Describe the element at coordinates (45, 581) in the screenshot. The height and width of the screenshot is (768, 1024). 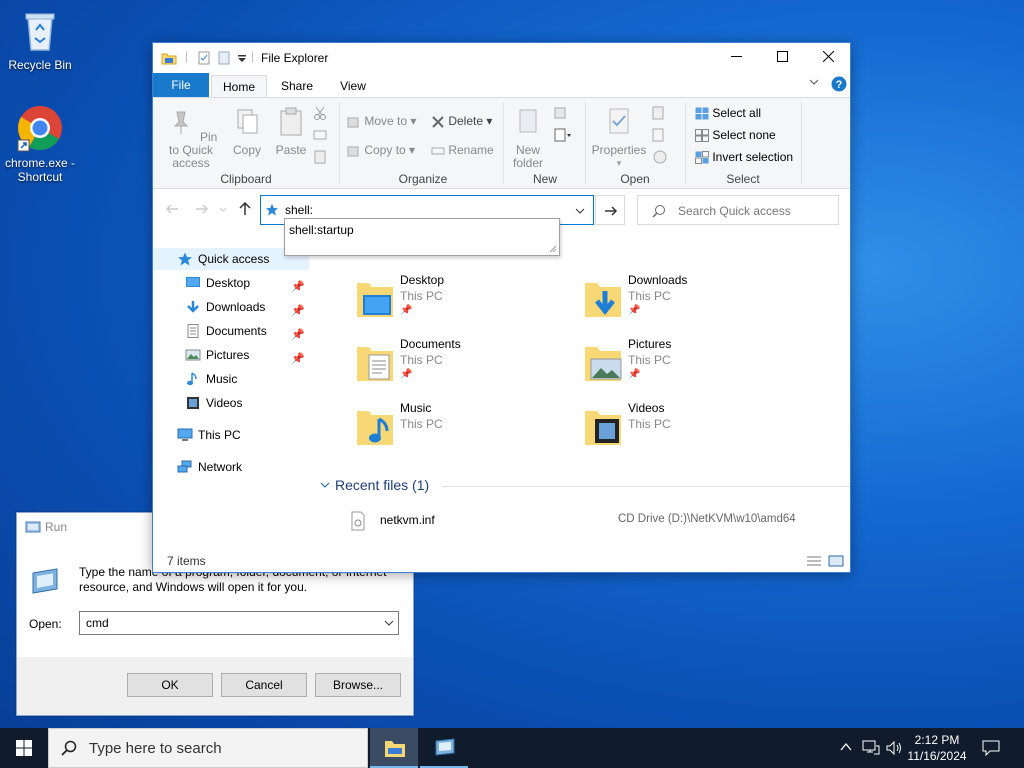
I see `run-app-icon` at that location.